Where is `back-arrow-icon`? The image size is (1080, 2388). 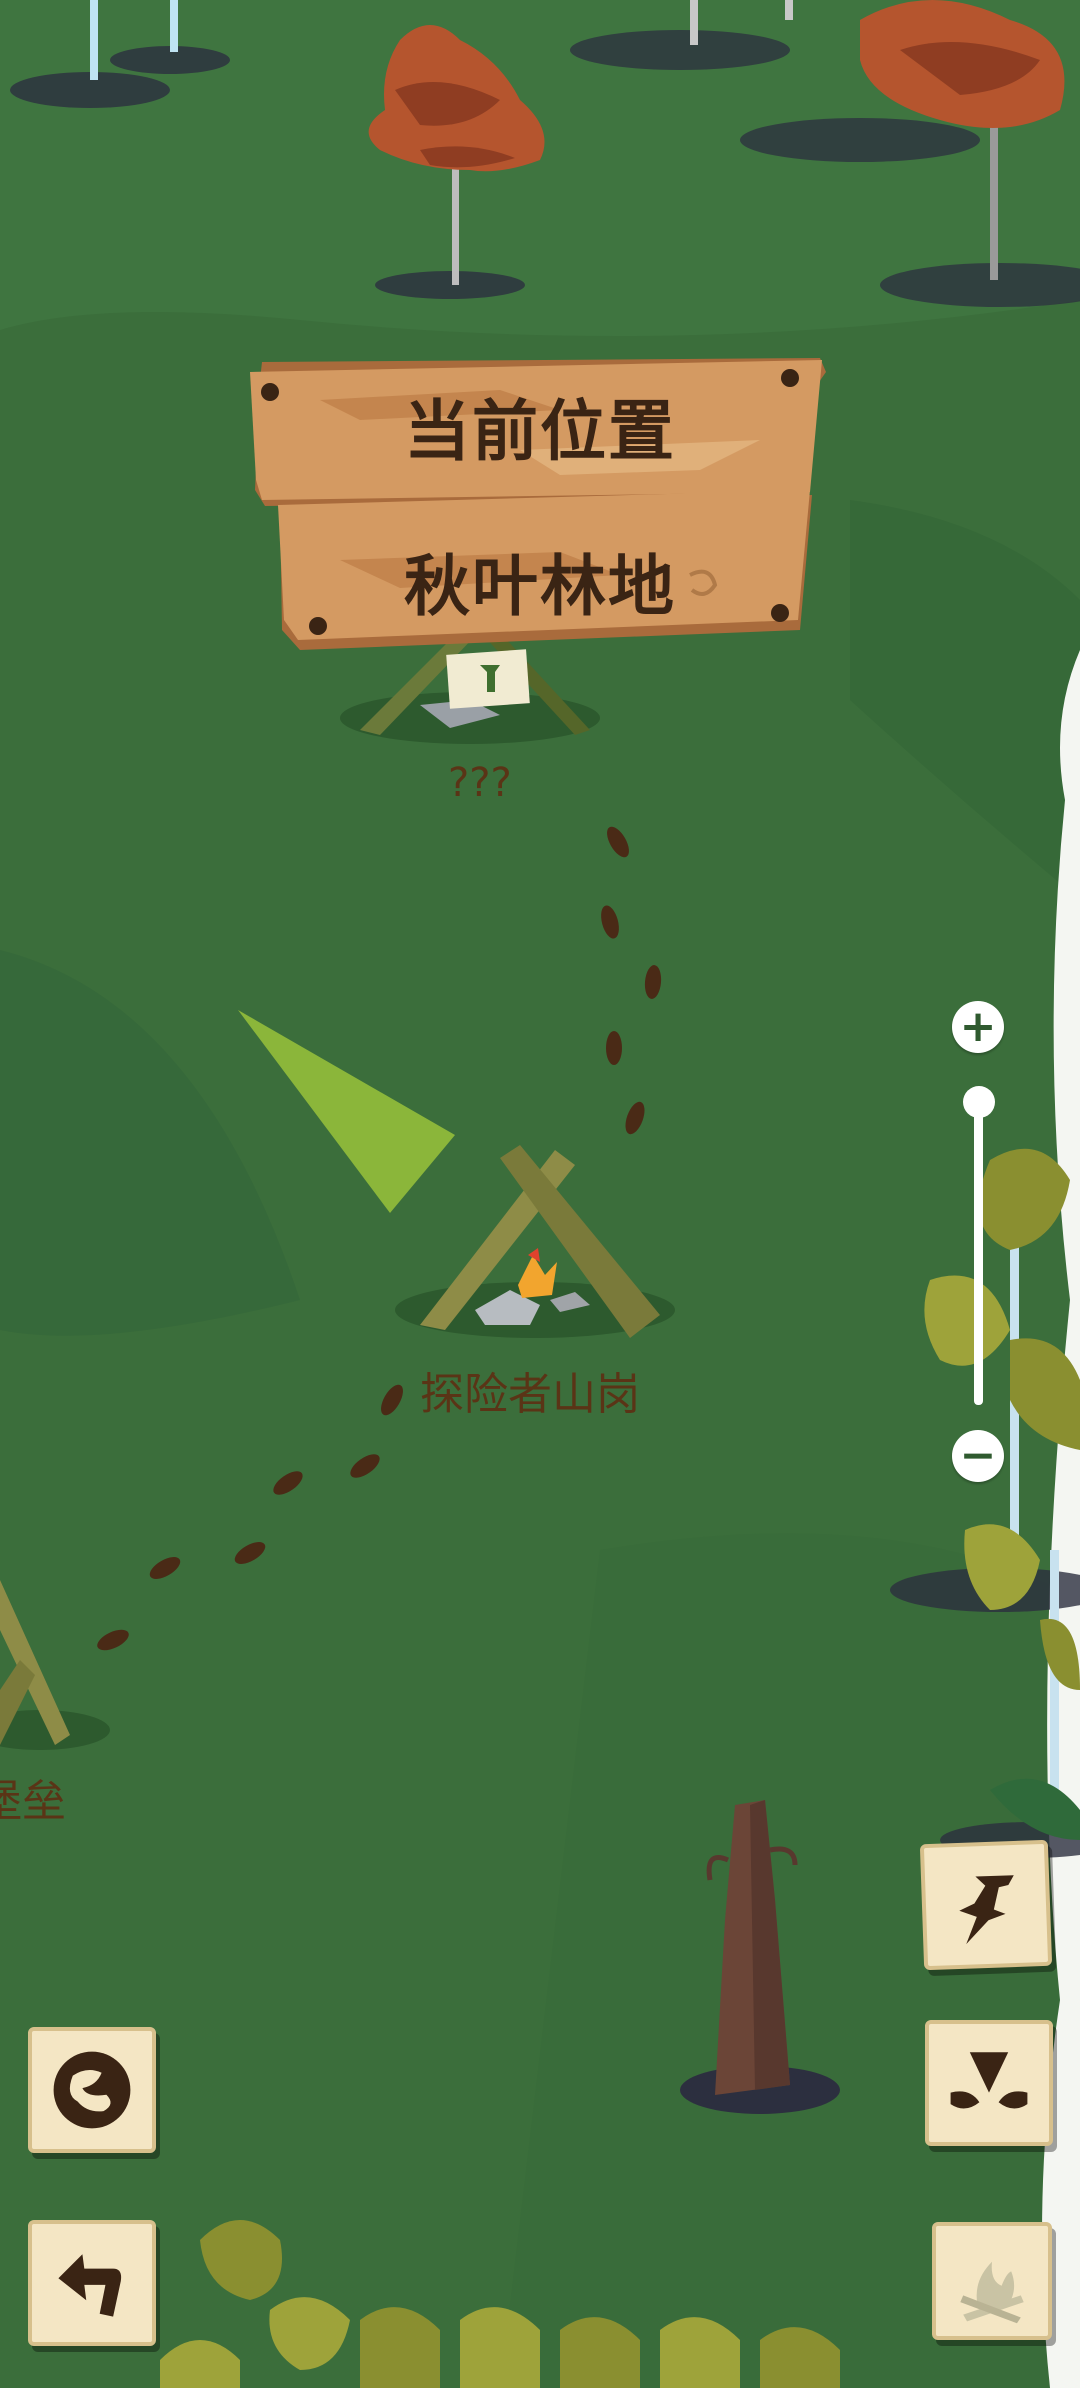 back-arrow-icon is located at coordinates (90, 2285).